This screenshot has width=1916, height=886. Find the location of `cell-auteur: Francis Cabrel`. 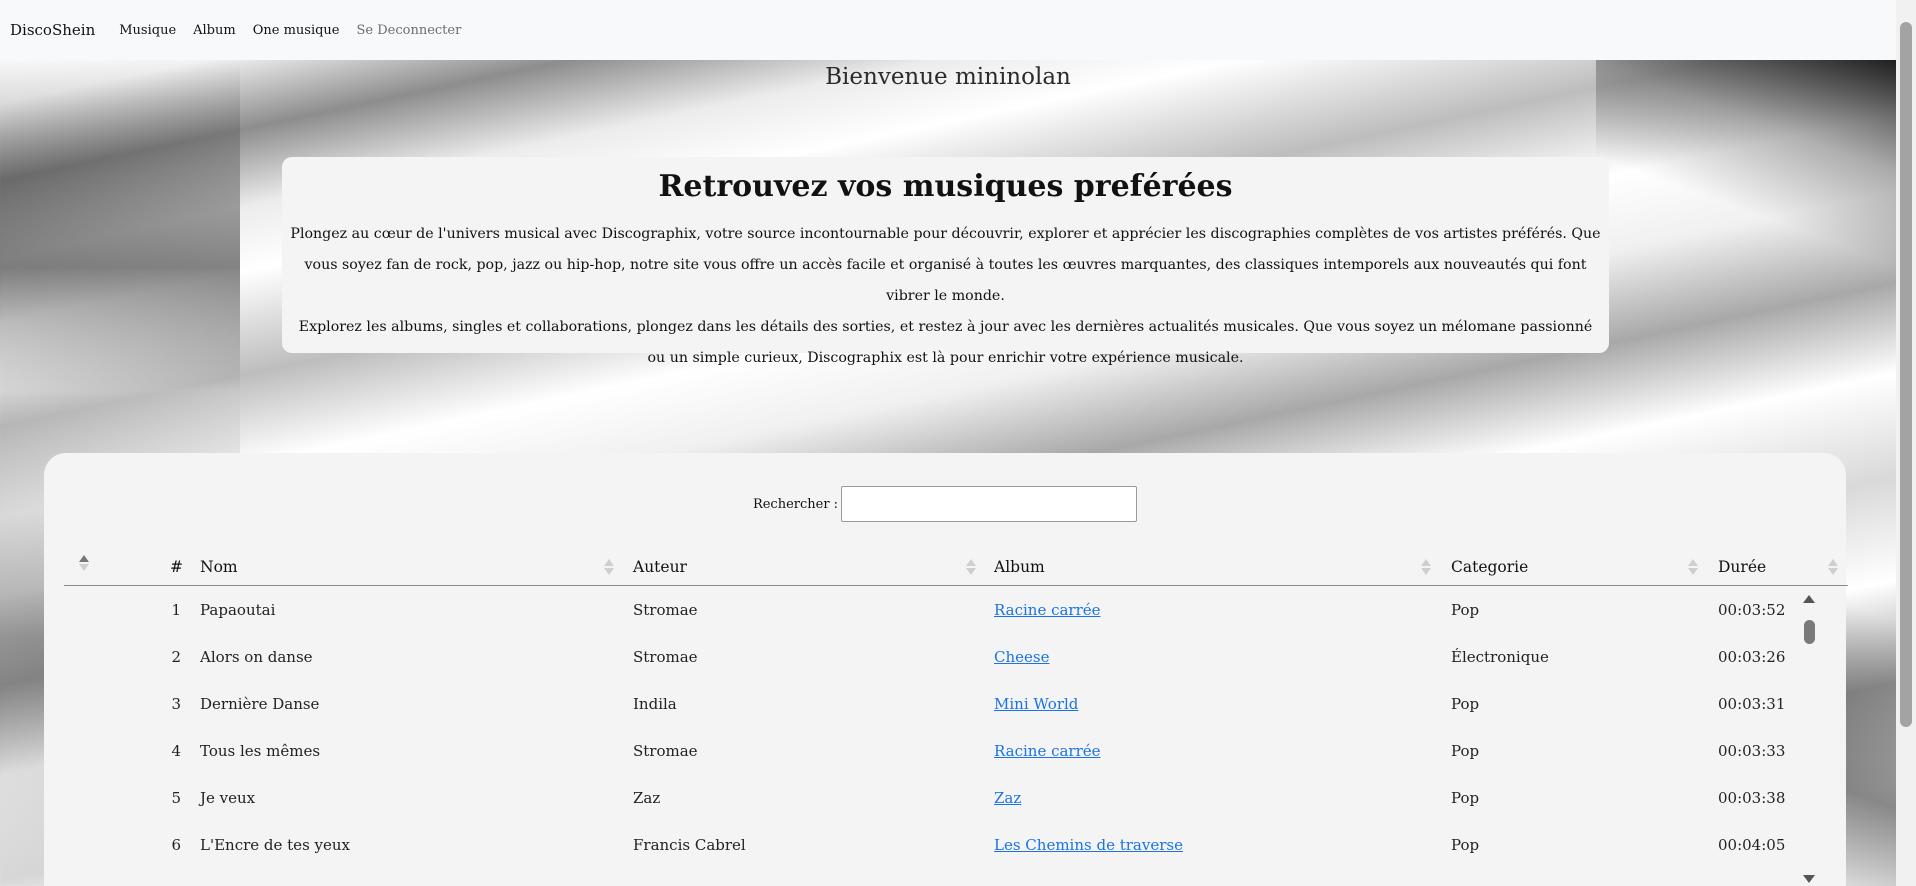

cell-auteur: Francis Cabrel is located at coordinates (689, 845).